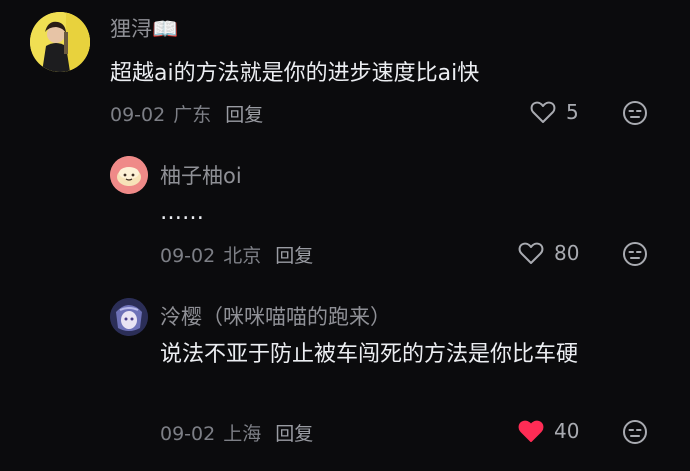 Image resolution: width=690 pixels, height=471 pixels. I want to click on username: 狸浔📖, so click(144, 28).